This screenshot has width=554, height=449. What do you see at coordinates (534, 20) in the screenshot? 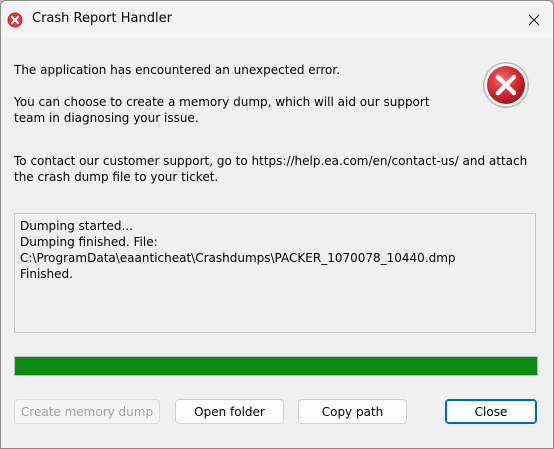
I see `close-icon` at bounding box center [534, 20].